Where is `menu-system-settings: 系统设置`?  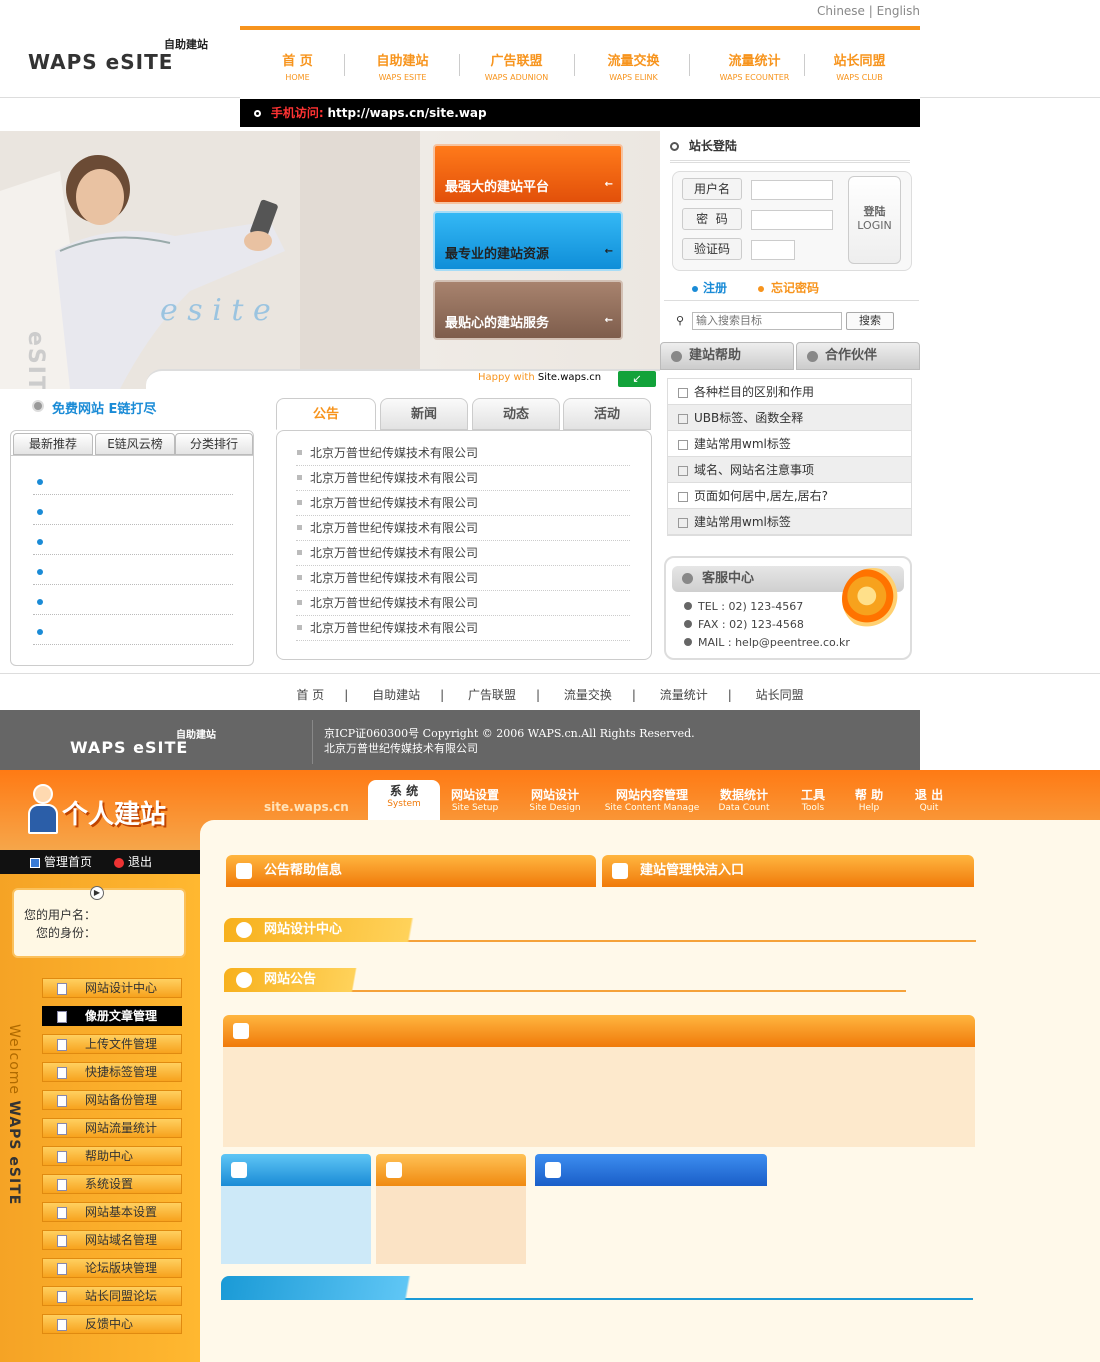
menu-system-settings: 系统设置 is located at coordinates (112, 1184).